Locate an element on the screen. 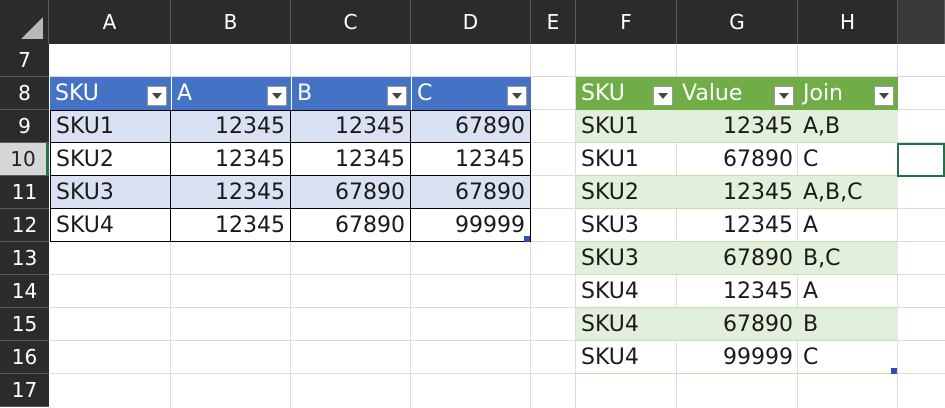 This screenshot has height=408, width=945. column-header-d: D is located at coordinates (471, 22).